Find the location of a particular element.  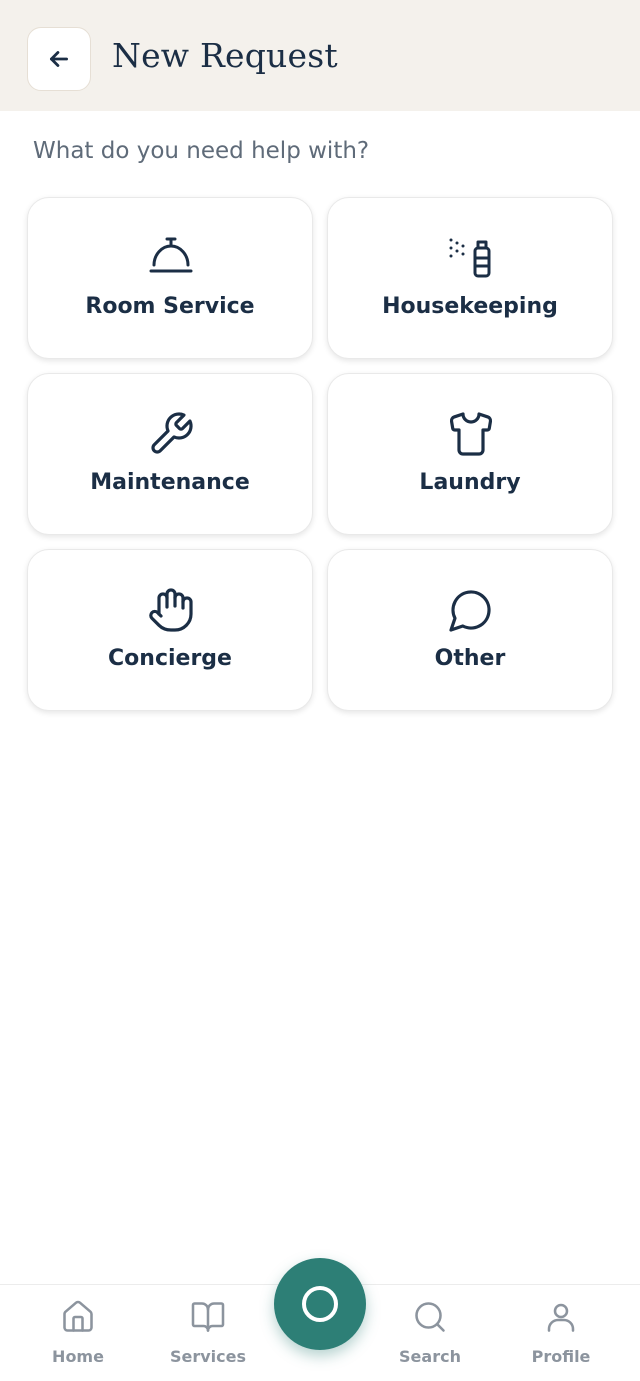

user-icon is located at coordinates (561, 1317).